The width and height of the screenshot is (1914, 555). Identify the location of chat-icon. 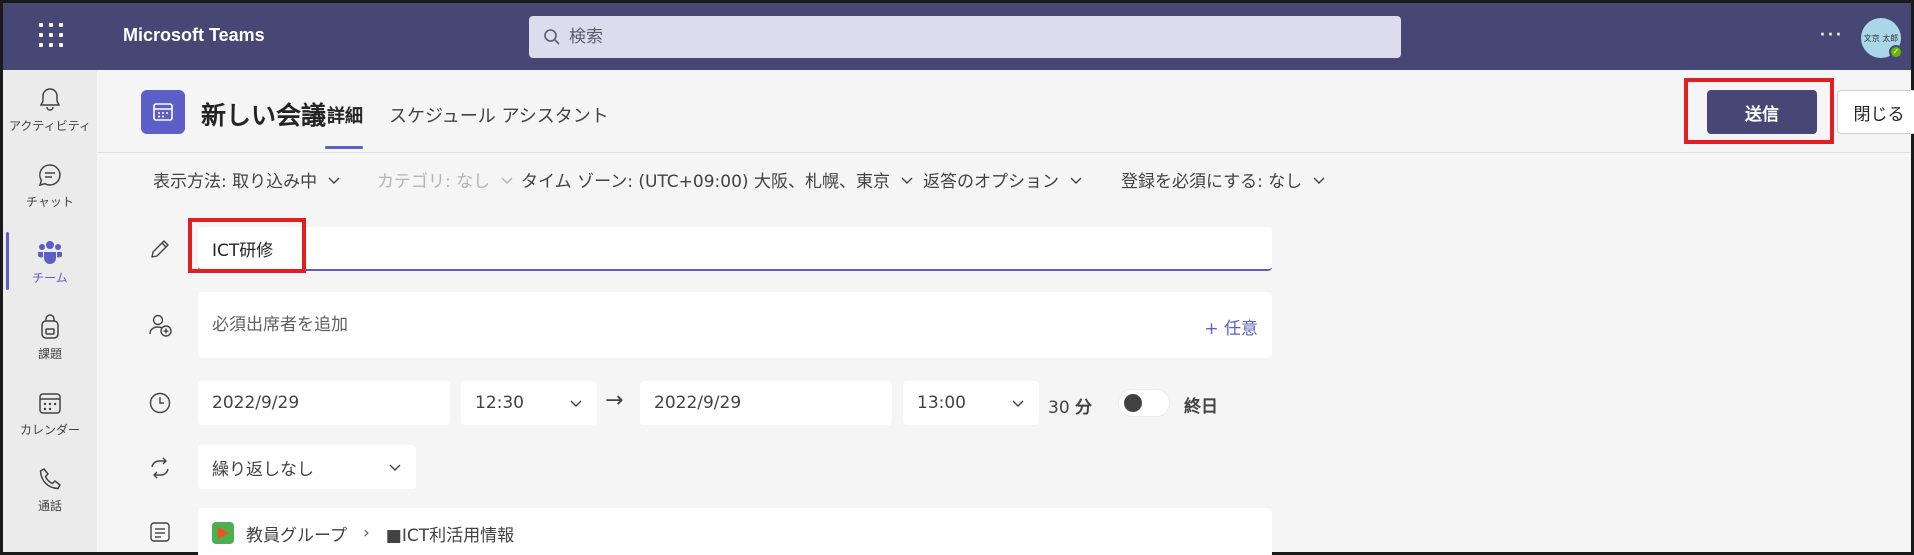
(49, 174).